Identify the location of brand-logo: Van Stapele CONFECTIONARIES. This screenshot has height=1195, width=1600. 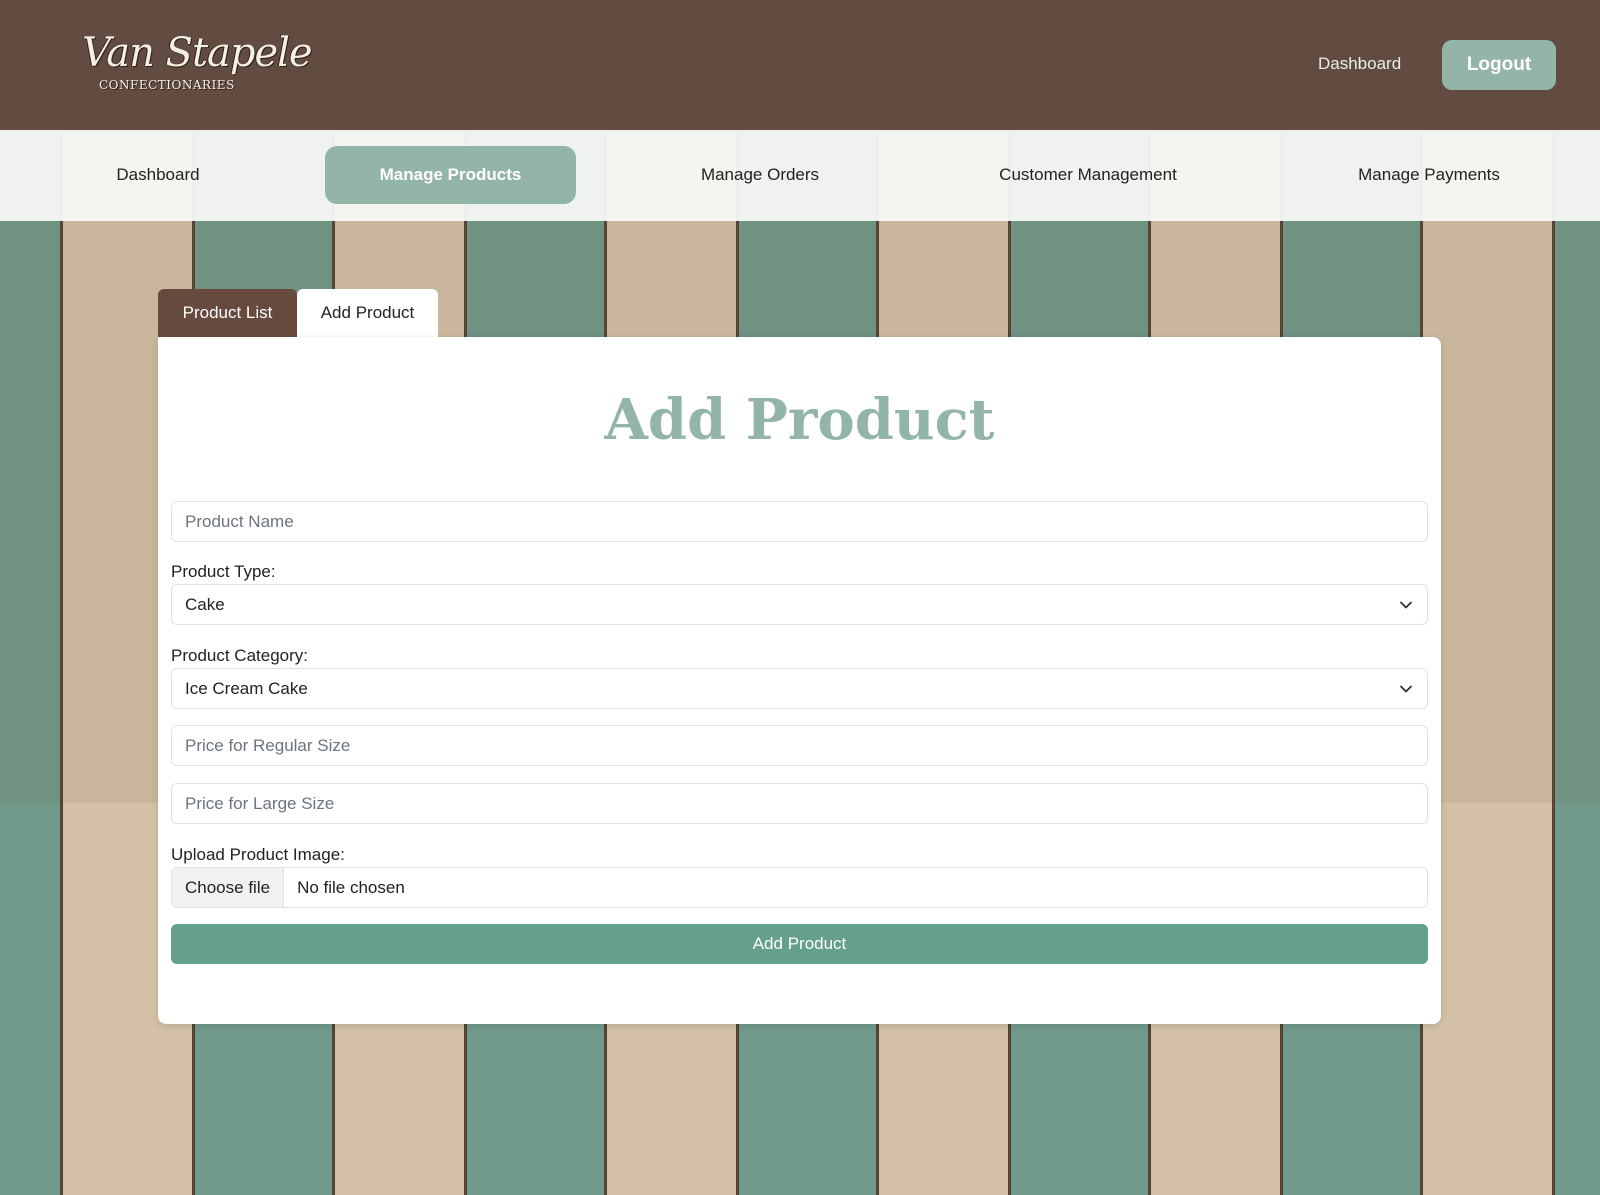
(197, 70).